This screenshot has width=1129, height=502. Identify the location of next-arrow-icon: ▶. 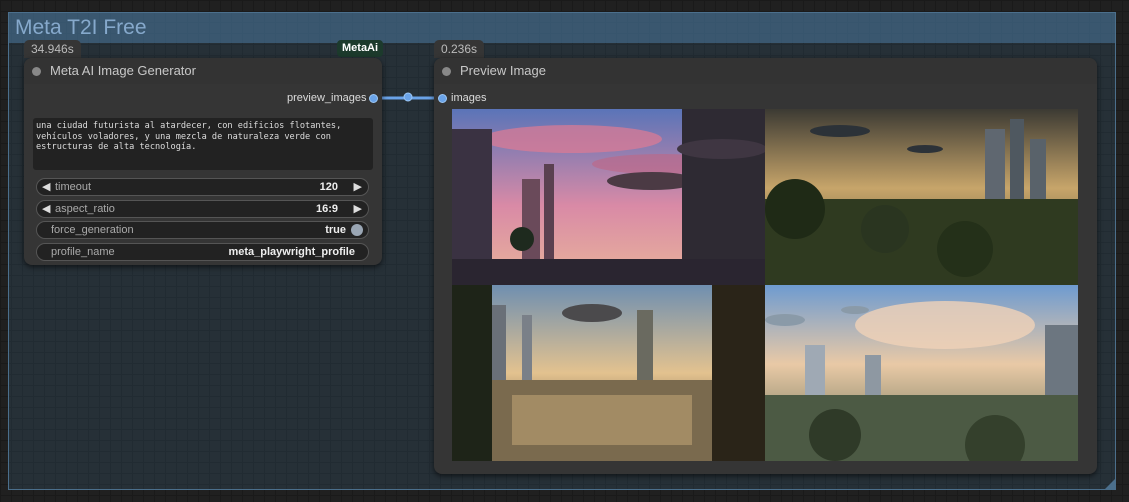
(358, 208).